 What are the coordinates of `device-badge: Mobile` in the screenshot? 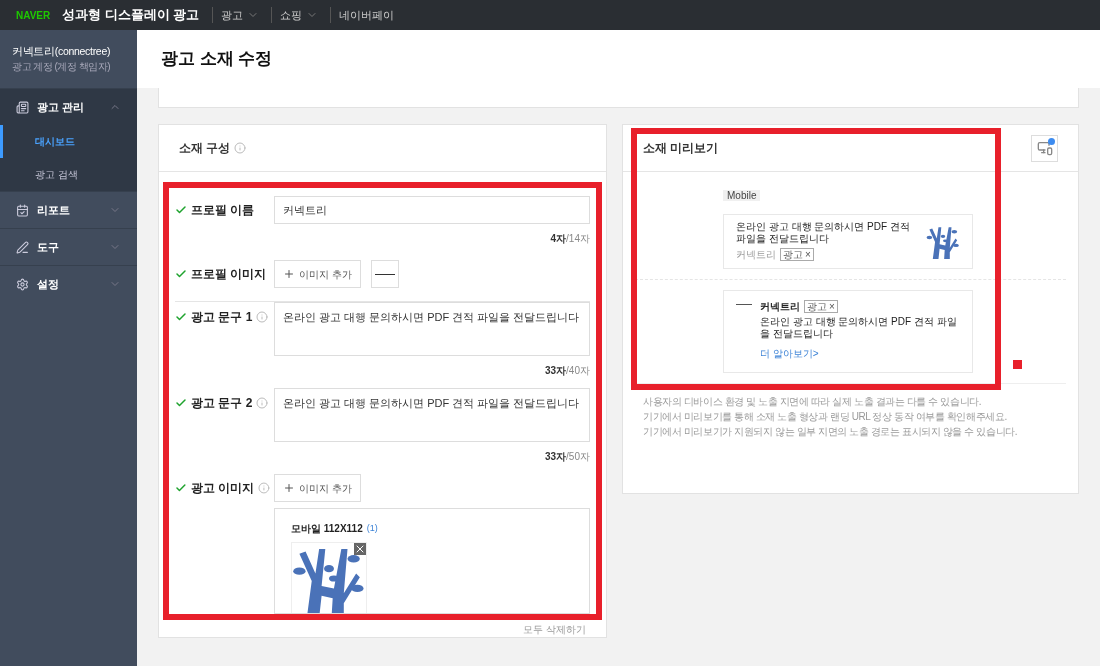 It's located at (742, 195).